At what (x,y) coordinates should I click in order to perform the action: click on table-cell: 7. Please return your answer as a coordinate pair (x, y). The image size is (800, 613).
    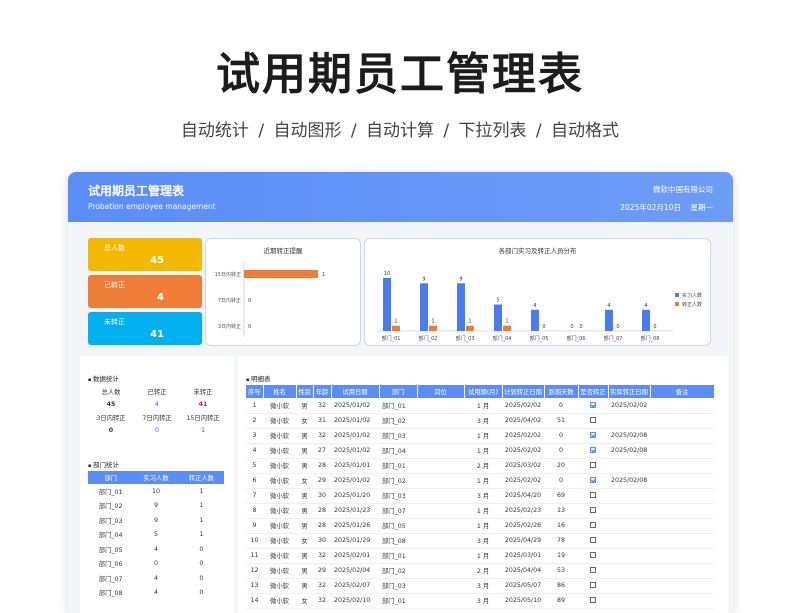
    Looking at the image, I should click on (254, 496).